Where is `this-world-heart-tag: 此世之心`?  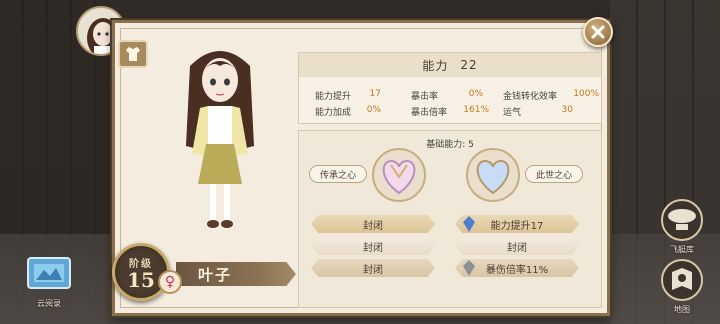
this-world-heart-tag: 此世之心 is located at coordinates (554, 174).